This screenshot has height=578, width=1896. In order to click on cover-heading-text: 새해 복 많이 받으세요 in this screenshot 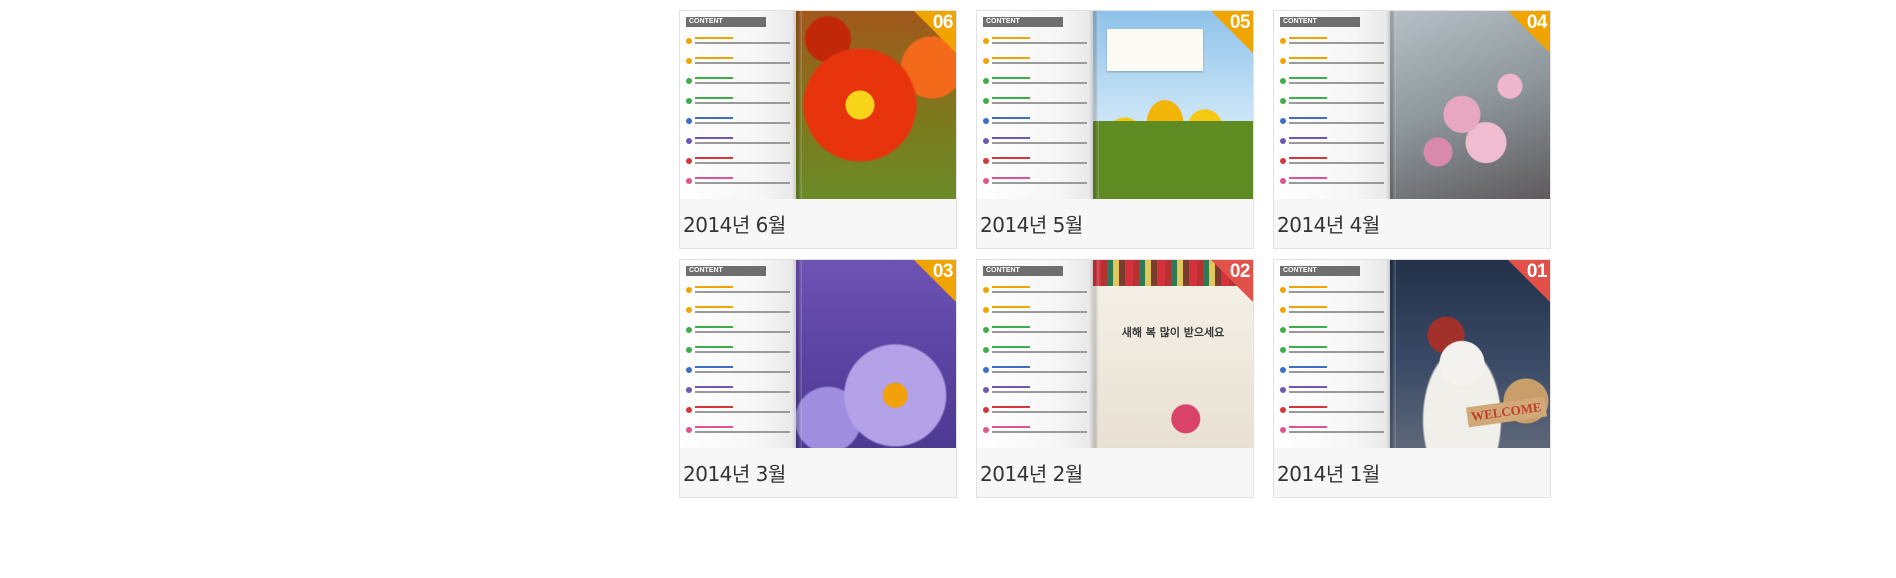, I will do `click(1173, 332)`.